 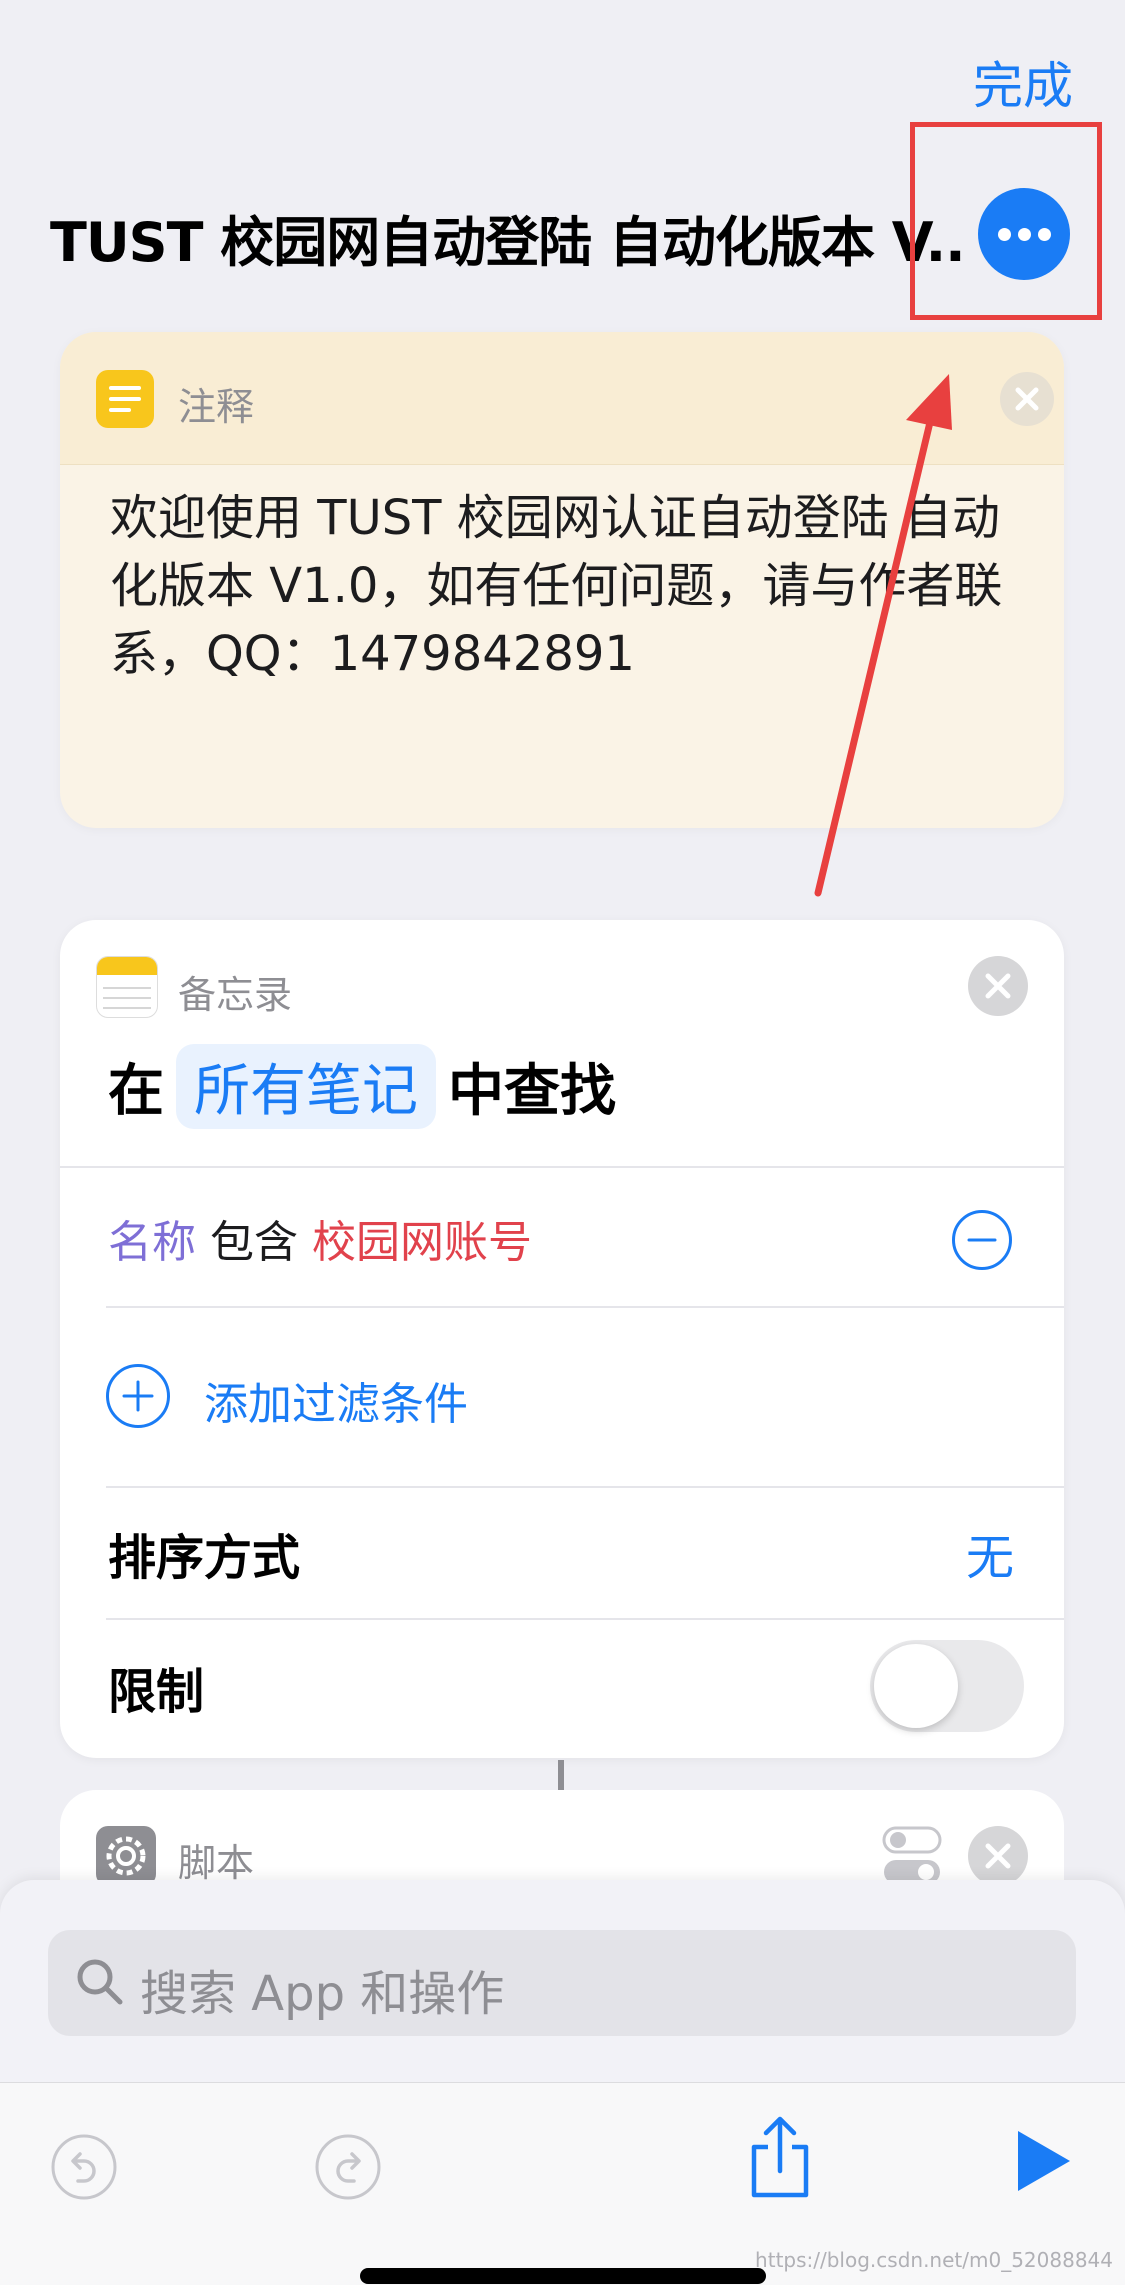 I want to click on plus-circle-icon, so click(x=138, y=1396).